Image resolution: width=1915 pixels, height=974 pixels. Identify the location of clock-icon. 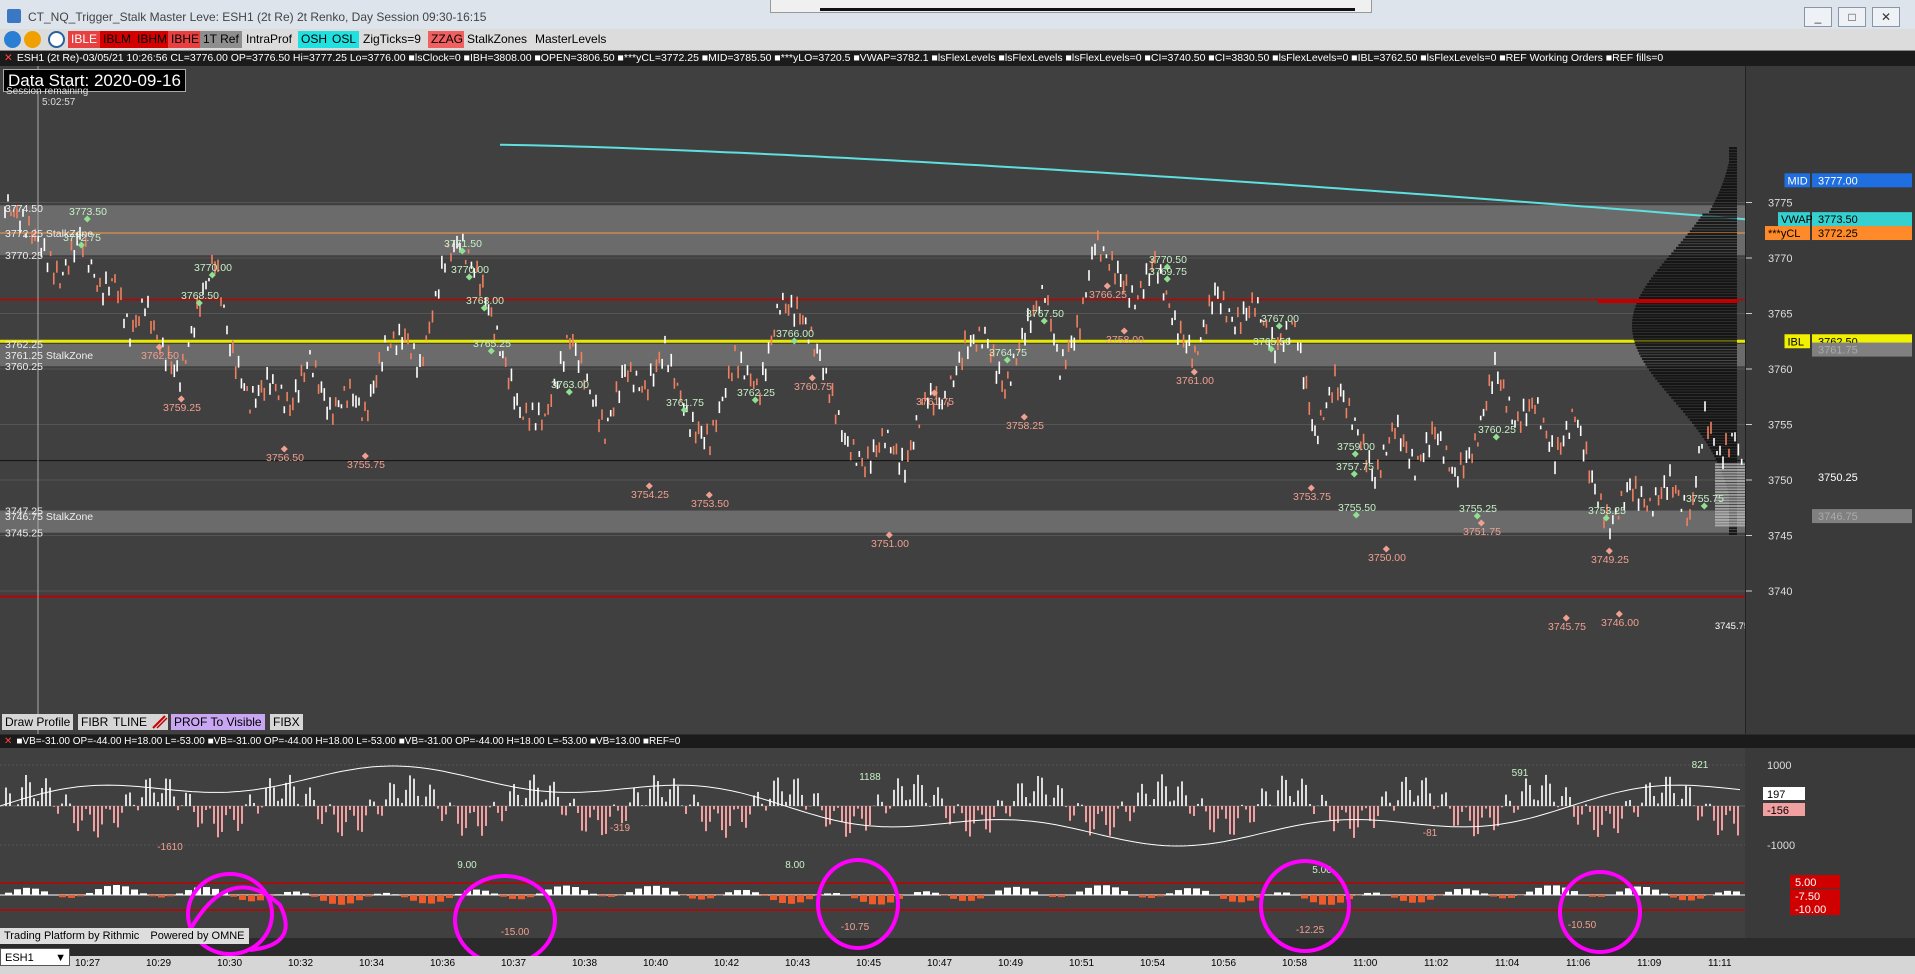
(56, 39).